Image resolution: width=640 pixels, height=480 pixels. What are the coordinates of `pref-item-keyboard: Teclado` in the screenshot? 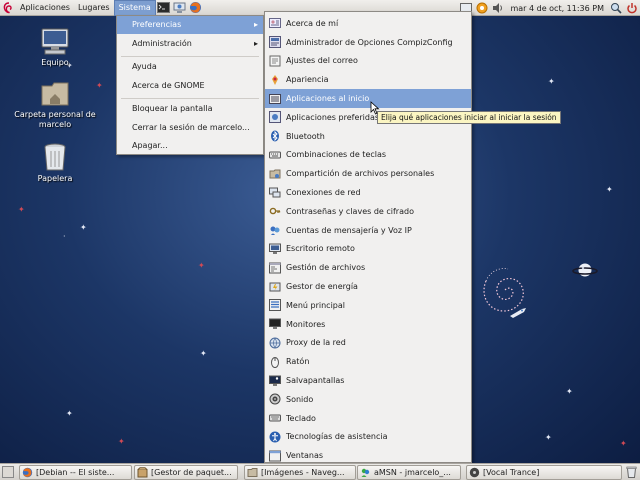 It's located at (368, 418).